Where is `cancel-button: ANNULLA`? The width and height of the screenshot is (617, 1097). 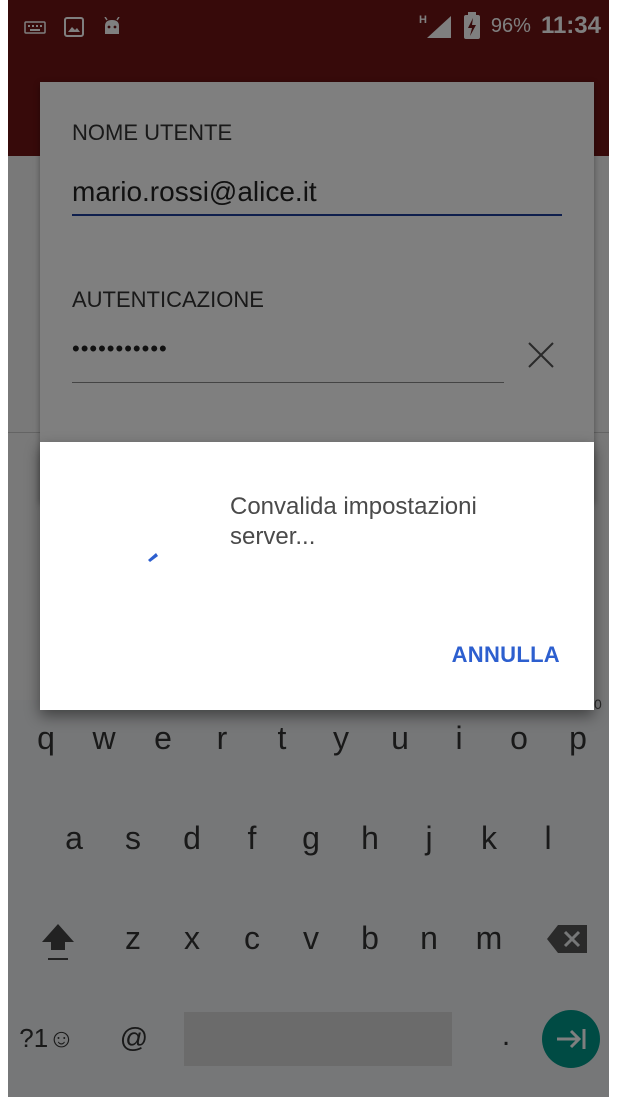 cancel-button: ANNULLA is located at coordinates (506, 655).